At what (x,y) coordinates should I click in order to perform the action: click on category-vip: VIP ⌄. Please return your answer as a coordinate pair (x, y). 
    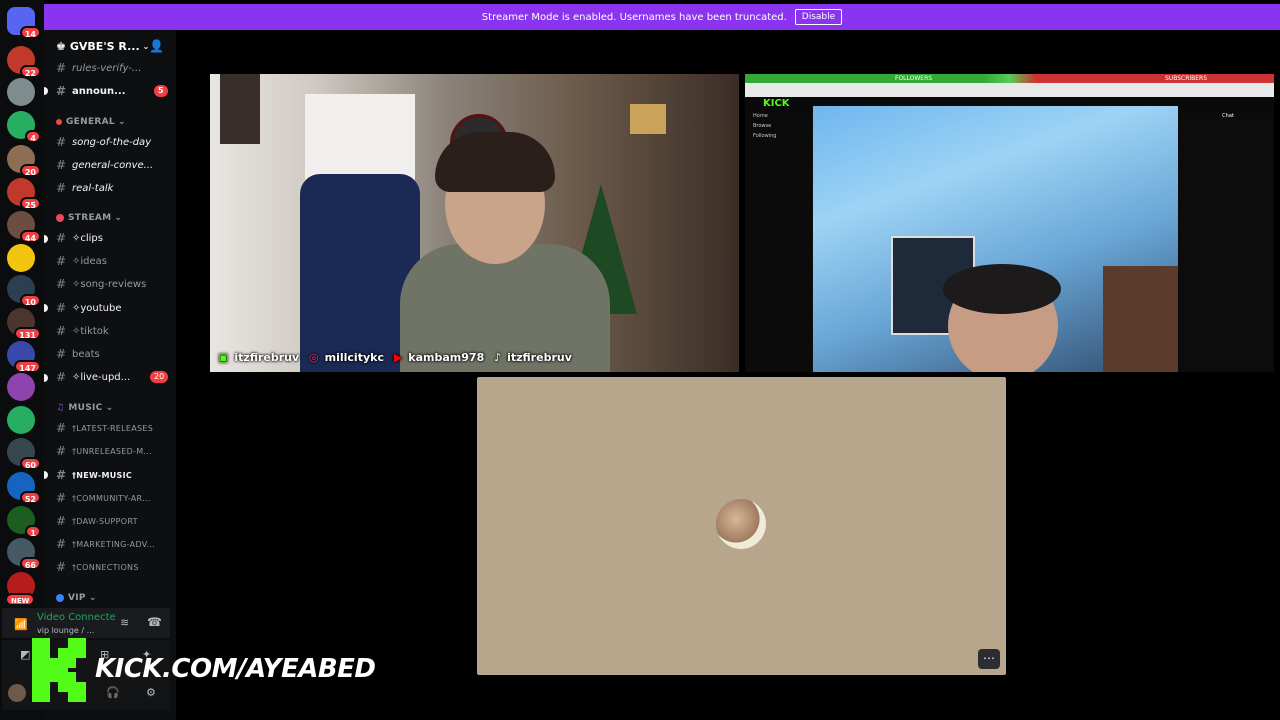
    Looking at the image, I should click on (76, 598).